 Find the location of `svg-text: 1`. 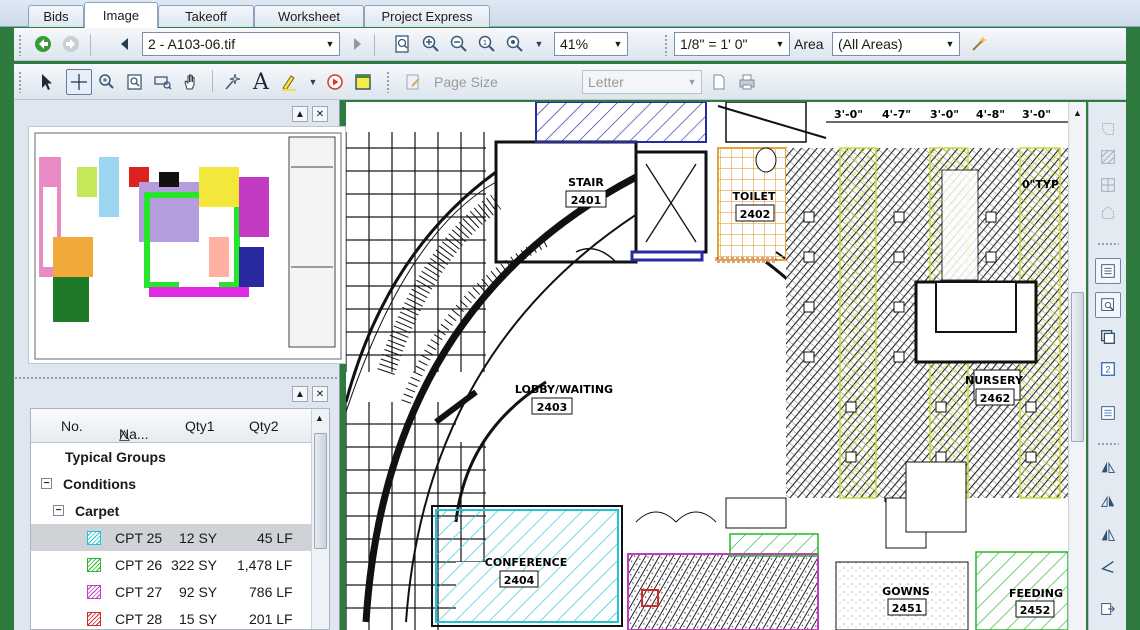

svg-text: 1 is located at coordinates (485, 43).